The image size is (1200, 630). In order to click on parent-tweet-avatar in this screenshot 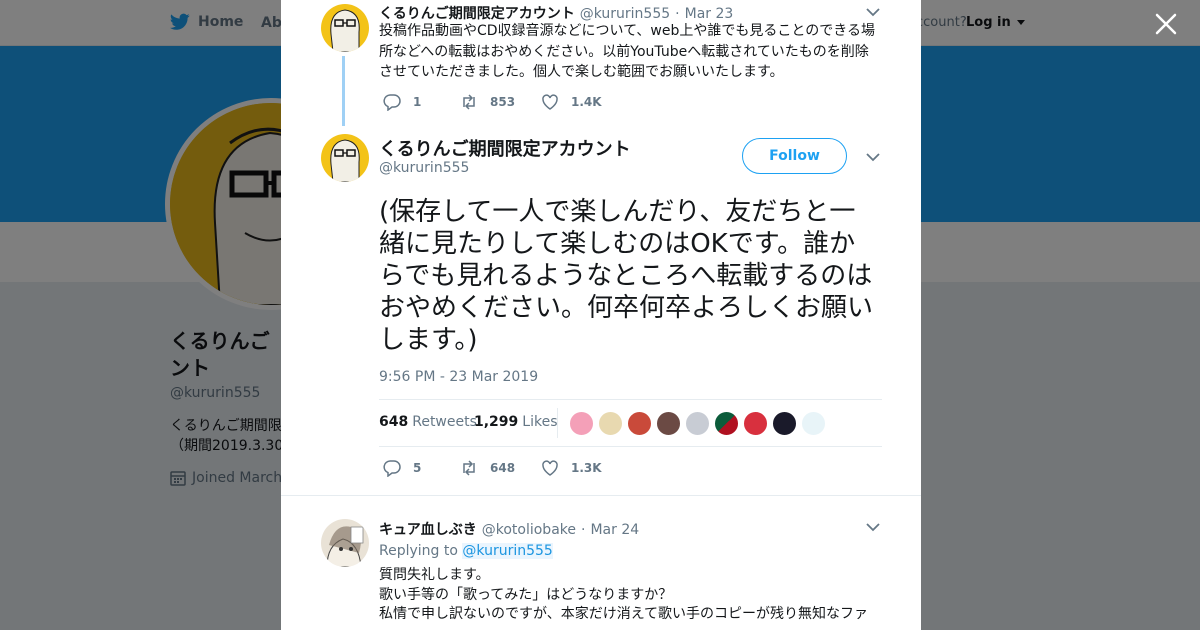, I will do `click(345, 28)`.